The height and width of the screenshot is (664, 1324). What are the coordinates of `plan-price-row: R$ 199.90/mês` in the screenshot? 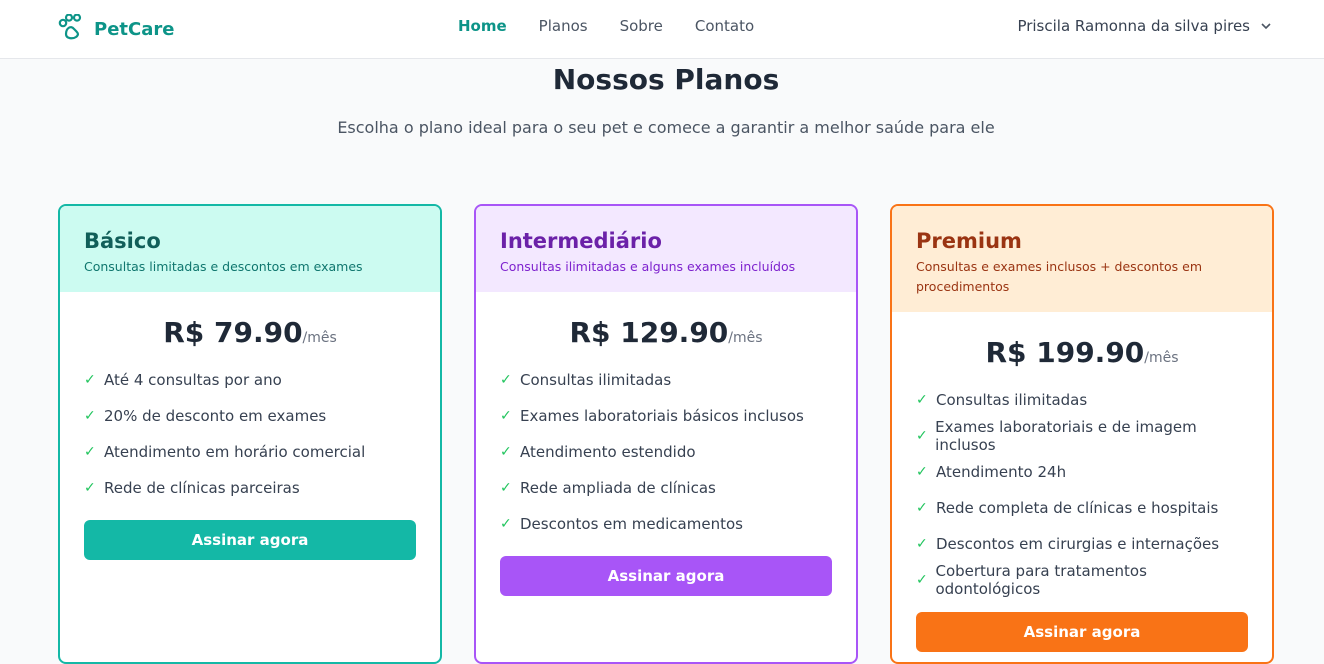 It's located at (1082, 356).